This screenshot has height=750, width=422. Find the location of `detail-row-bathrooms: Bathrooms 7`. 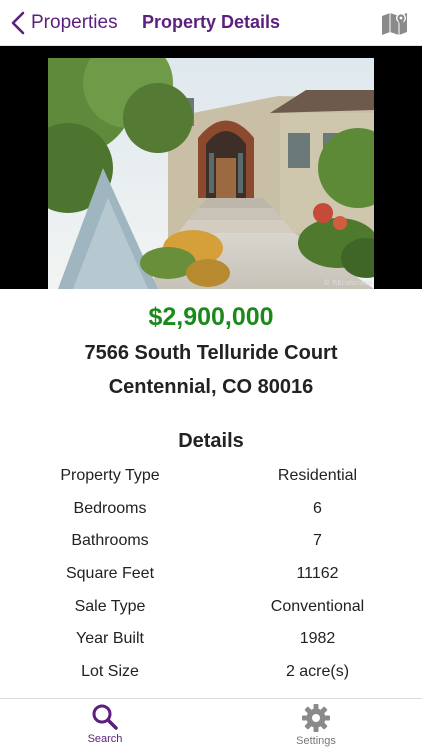

detail-row-bathrooms: Bathrooms 7 is located at coordinates (211, 541).